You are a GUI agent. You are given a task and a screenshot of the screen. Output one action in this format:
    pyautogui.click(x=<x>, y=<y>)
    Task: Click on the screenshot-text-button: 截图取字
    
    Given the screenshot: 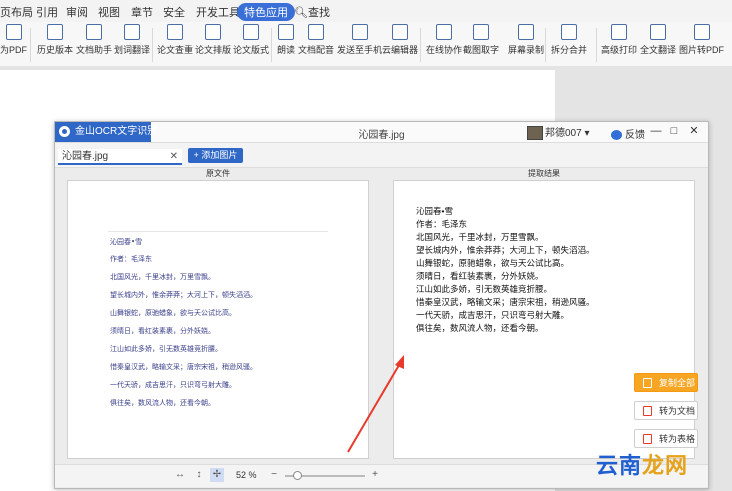 What is the action you would take?
    pyautogui.click(x=481, y=40)
    